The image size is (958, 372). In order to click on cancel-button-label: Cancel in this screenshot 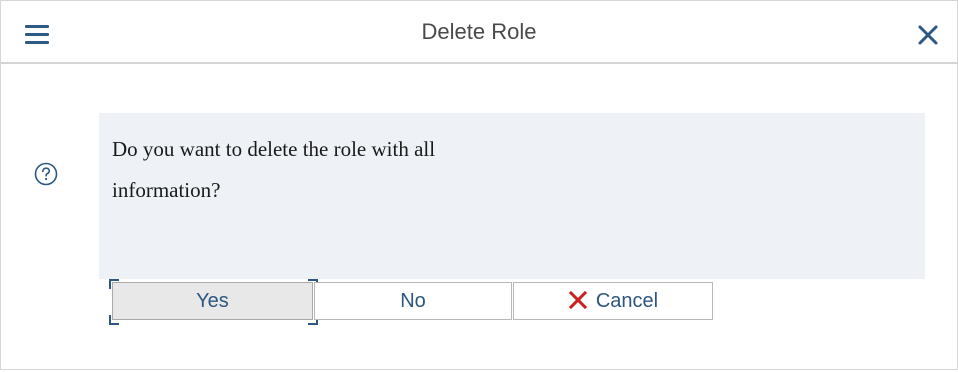, I will do `click(627, 301)`.